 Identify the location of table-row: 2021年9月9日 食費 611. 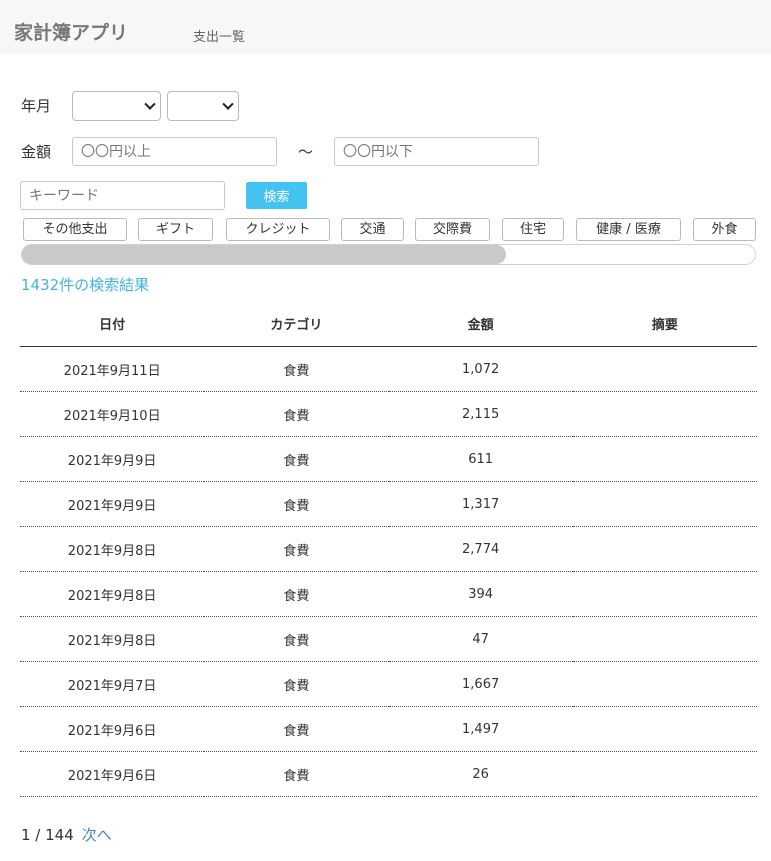
(388, 459).